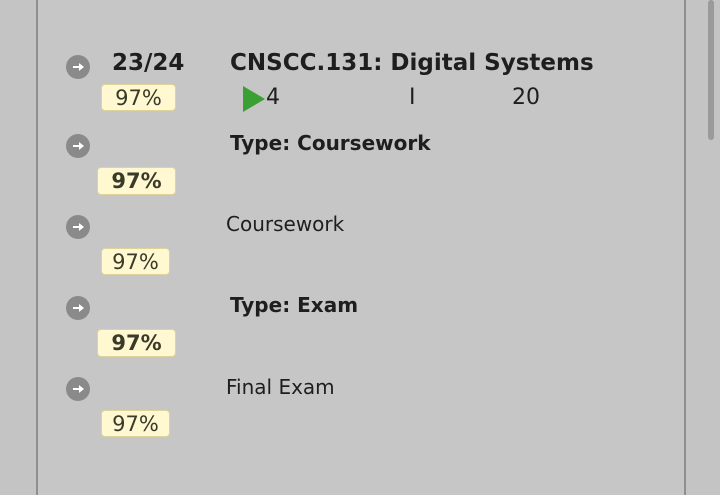  Describe the element at coordinates (711, 70) in the screenshot. I see `scrollbar-thumb` at that location.